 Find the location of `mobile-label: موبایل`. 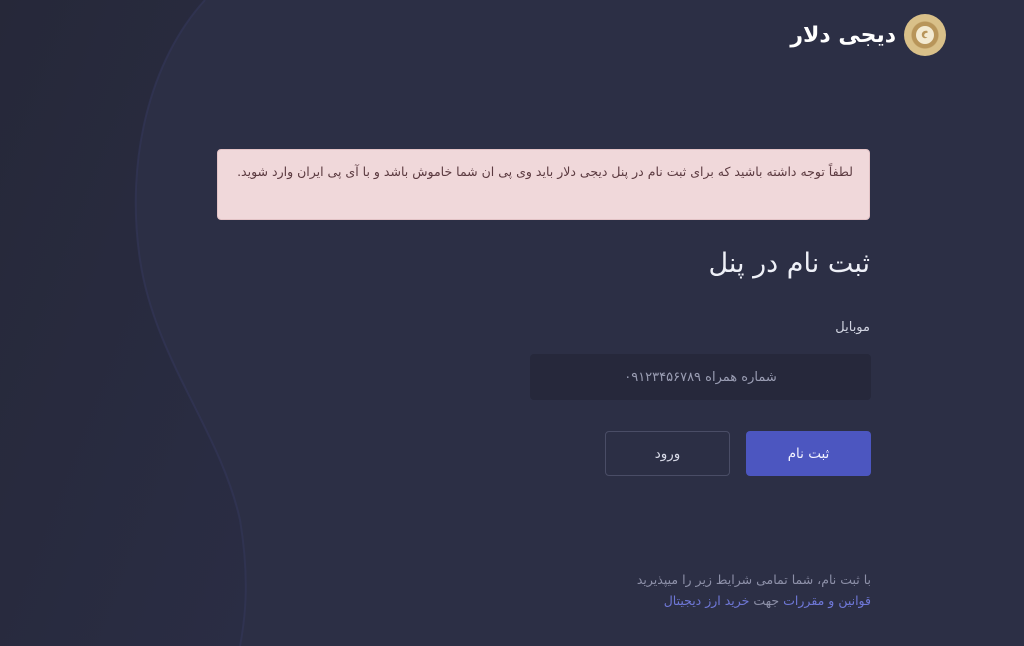

mobile-label: موبایل is located at coordinates (852, 327).